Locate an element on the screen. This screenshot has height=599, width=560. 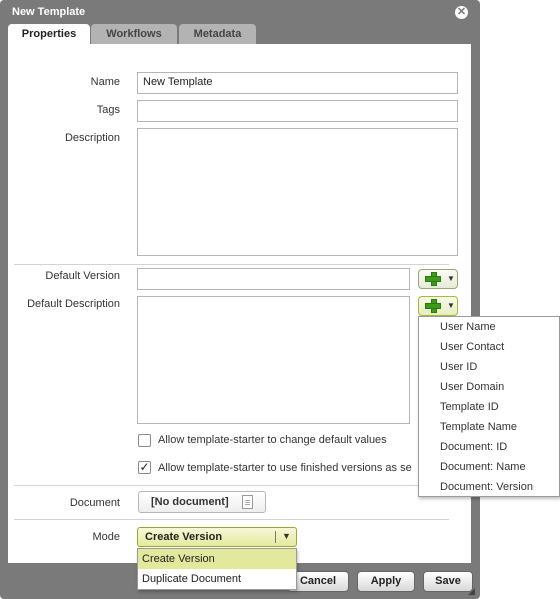
tab-properties: Properties is located at coordinates (49, 34).